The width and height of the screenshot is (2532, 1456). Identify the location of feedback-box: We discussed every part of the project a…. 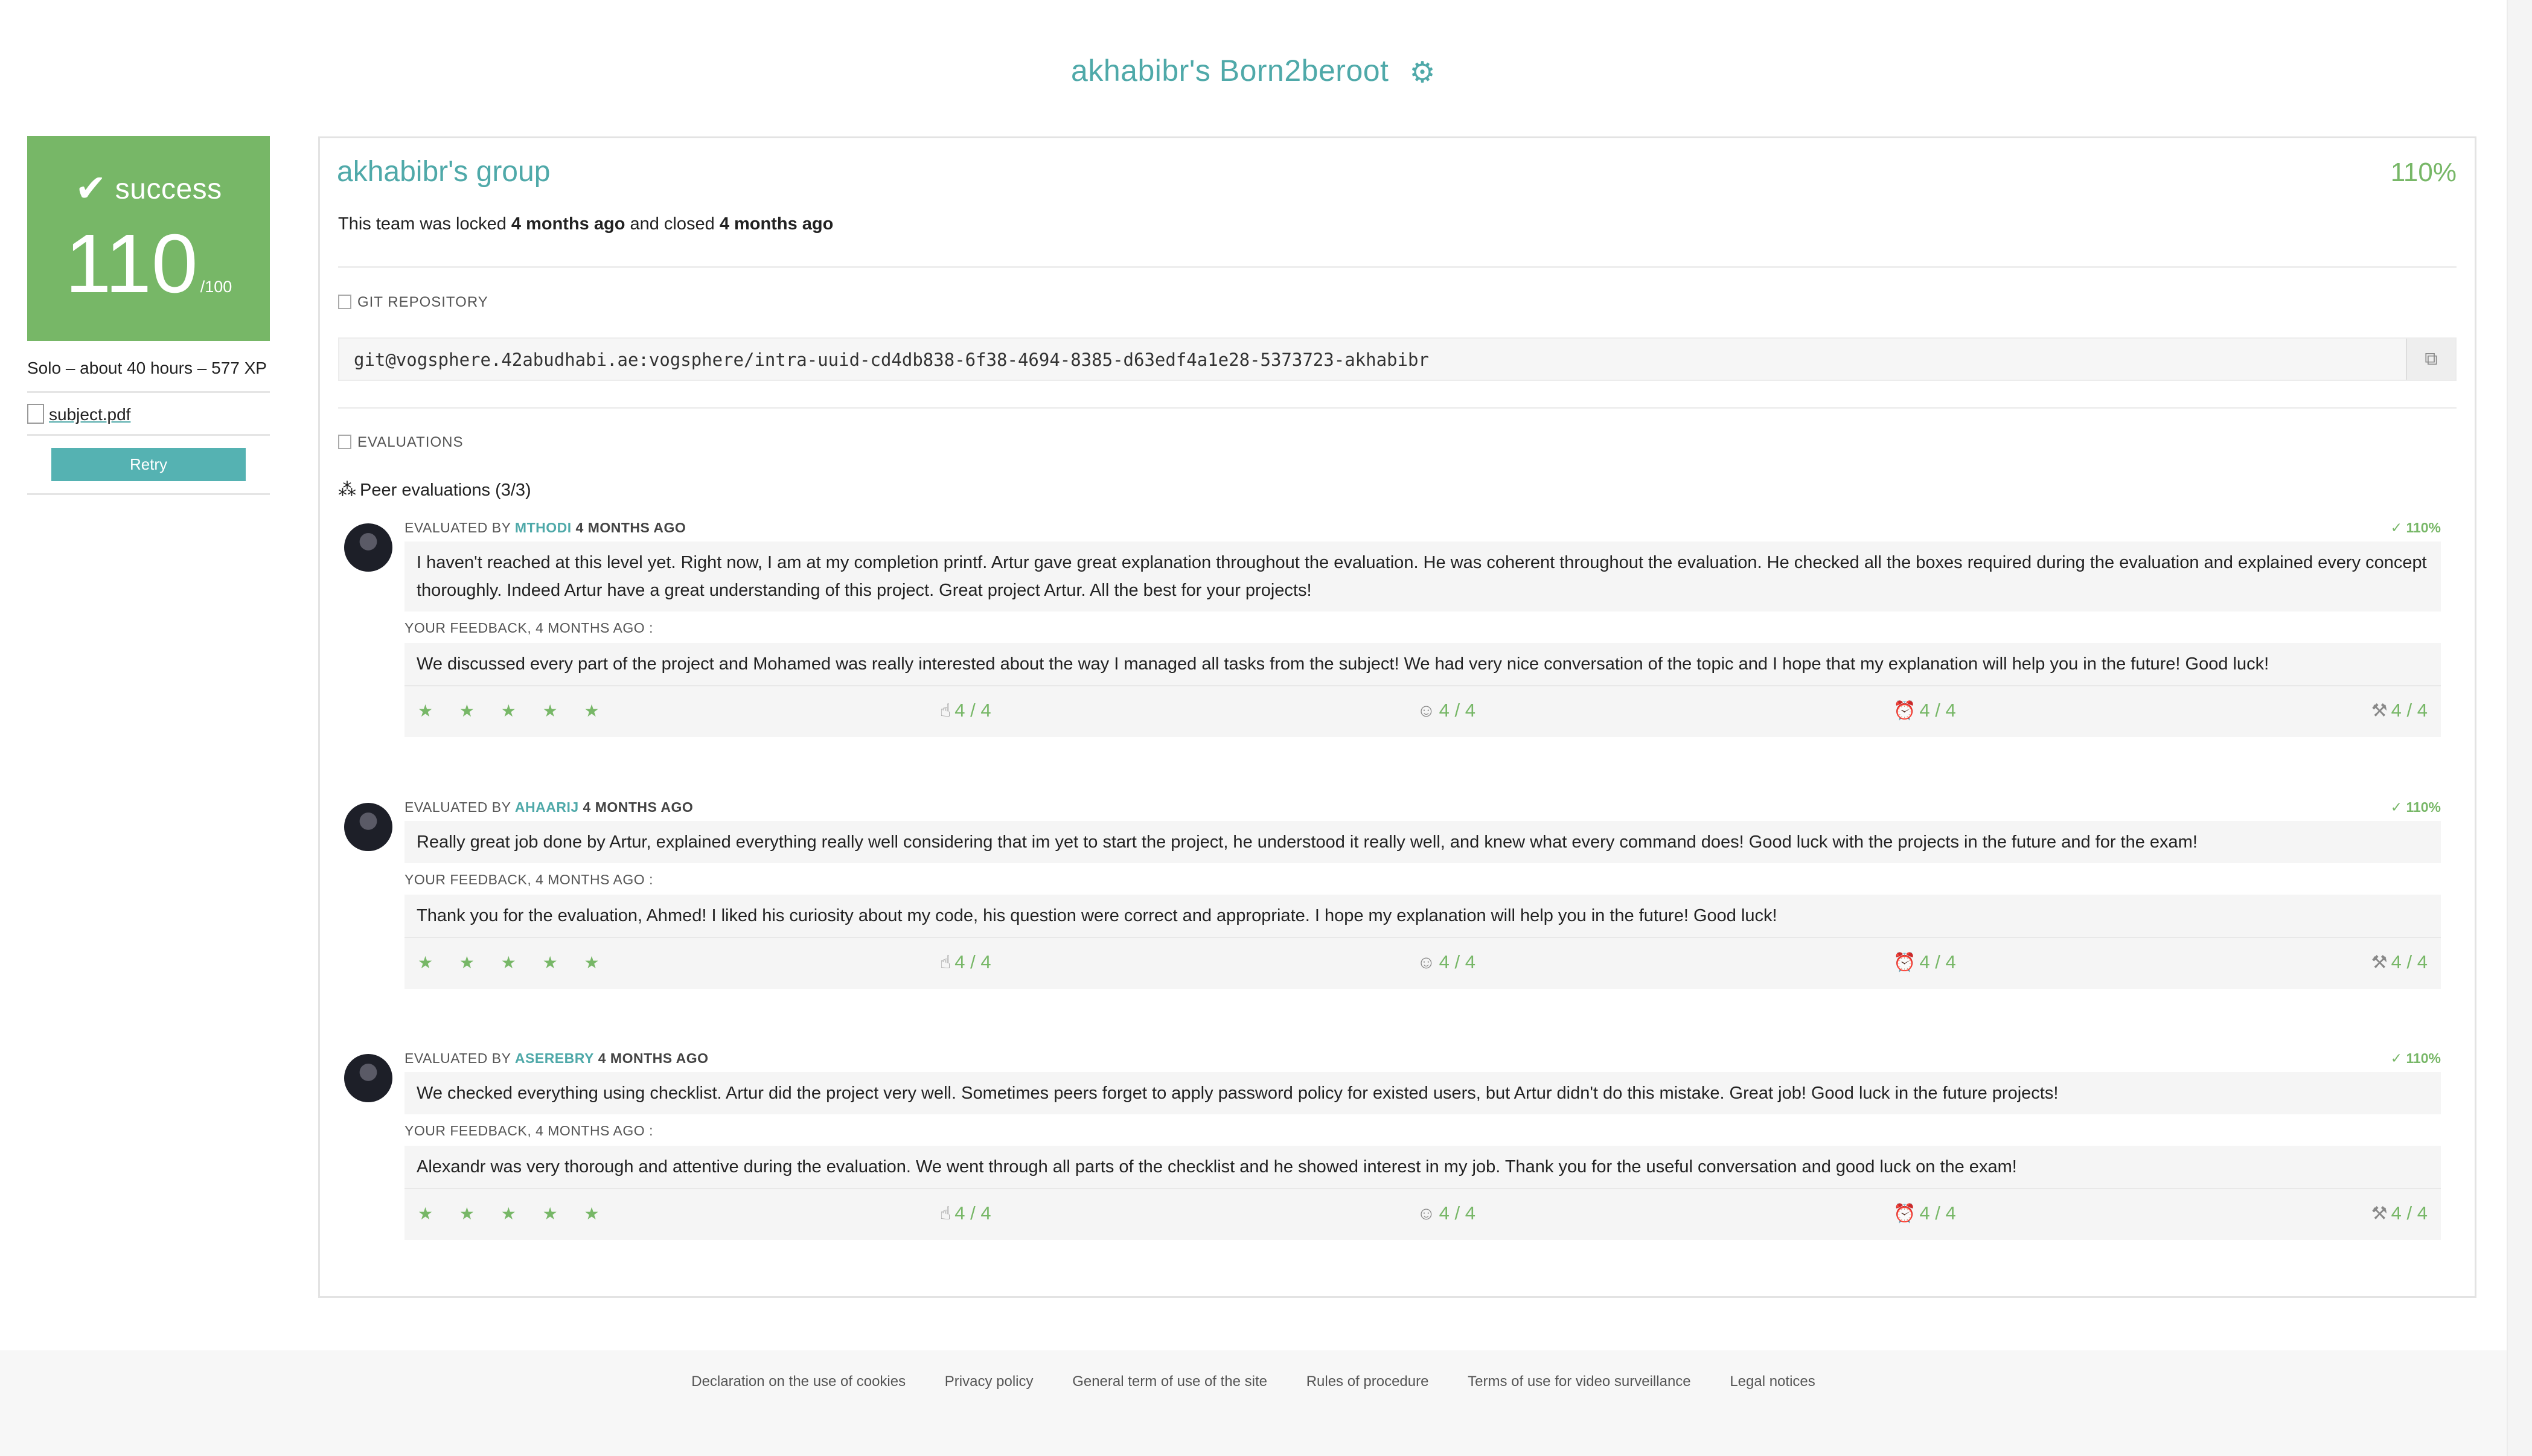
(1422, 690).